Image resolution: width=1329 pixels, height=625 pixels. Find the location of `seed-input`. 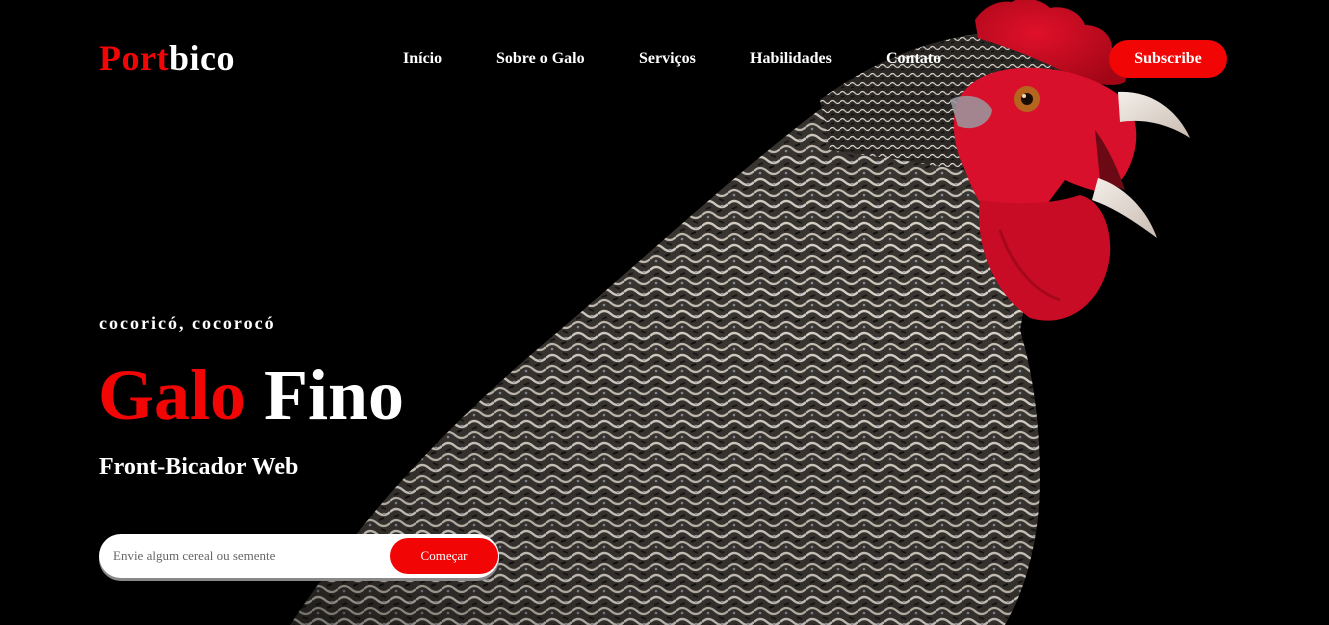

seed-input is located at coordinates (248, 556).